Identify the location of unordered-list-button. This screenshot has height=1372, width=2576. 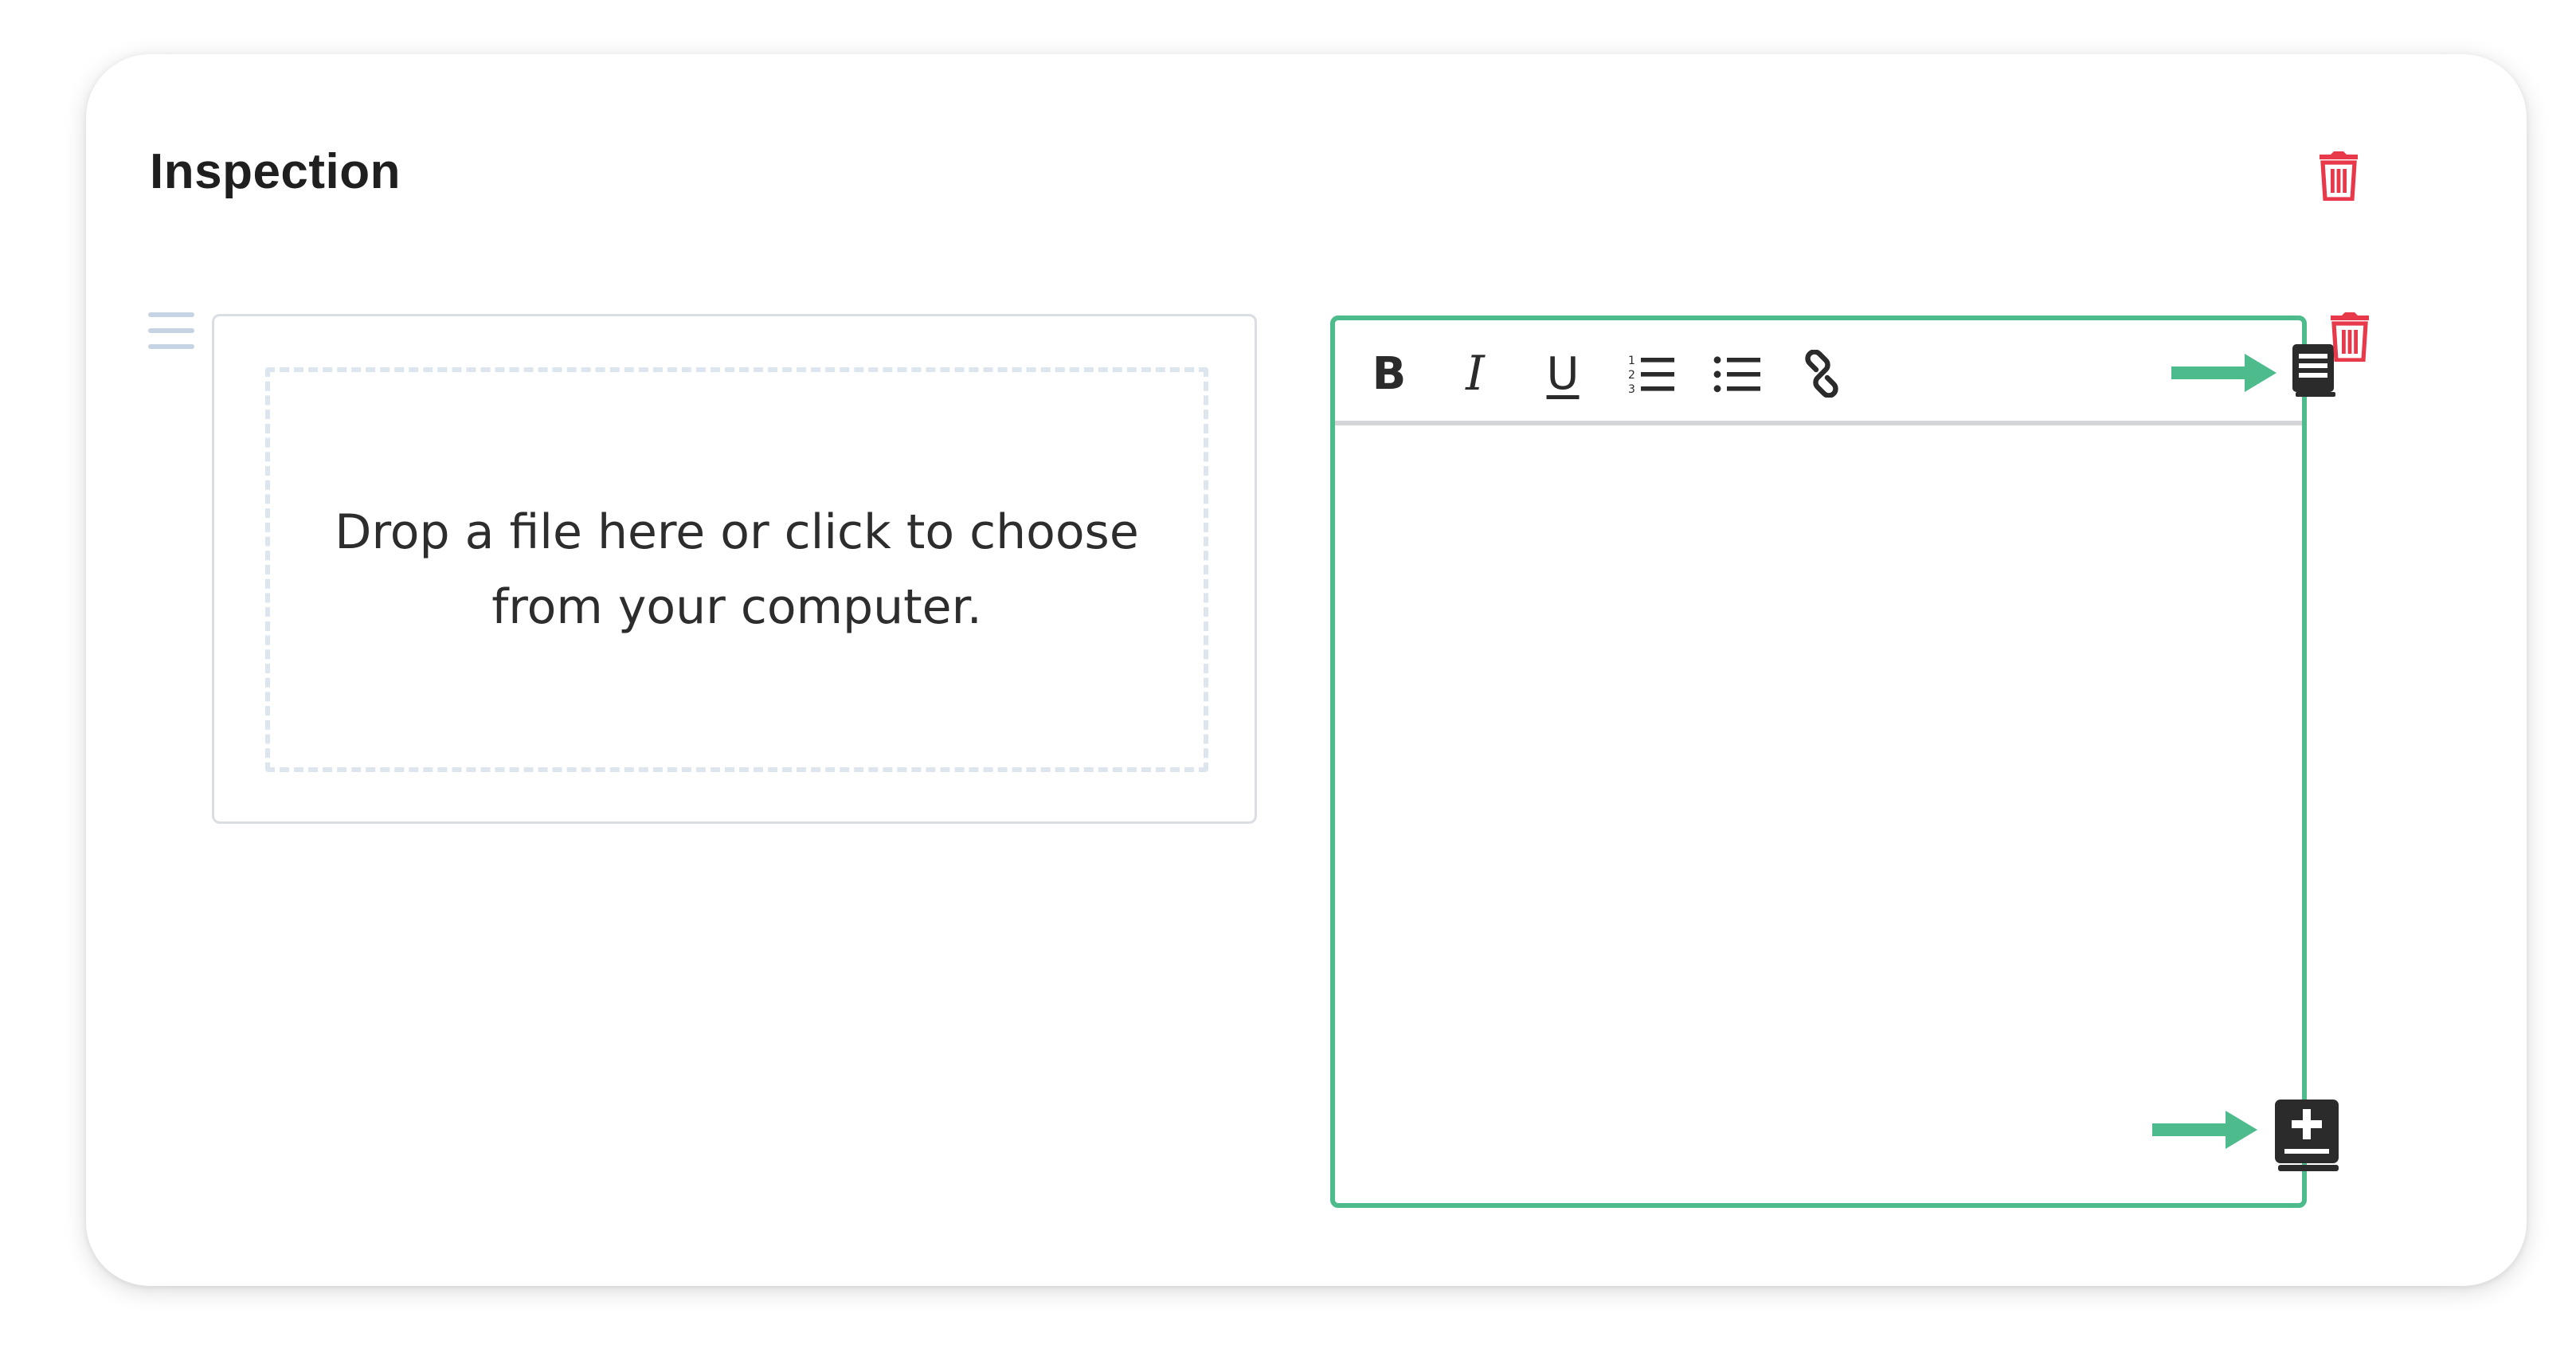
(1737, 373).